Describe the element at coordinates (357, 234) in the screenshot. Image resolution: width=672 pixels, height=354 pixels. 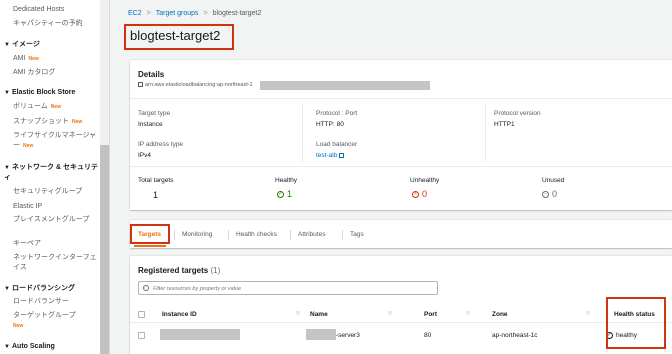
I see `tab-tags: Tags` at that location.